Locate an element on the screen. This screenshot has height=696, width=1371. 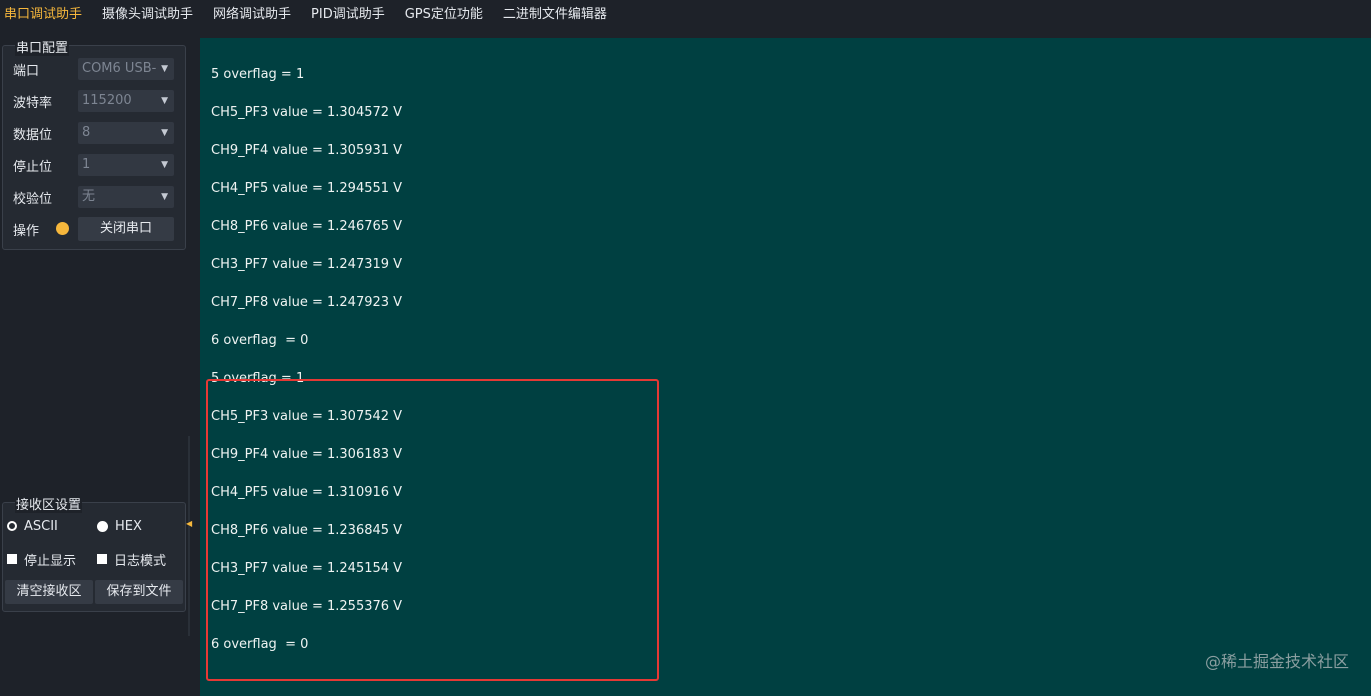
tab-camera-assistant: 摄像头调试助手 is located at coordinates (147, 15).